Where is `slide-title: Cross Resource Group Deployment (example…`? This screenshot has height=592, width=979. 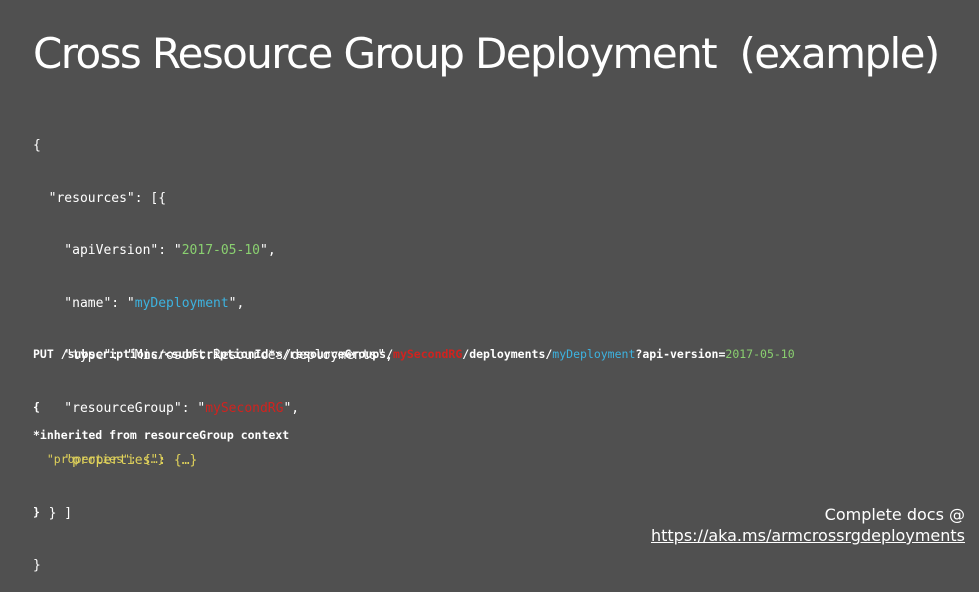 slide-title: Cross Resource Group Deployment (example… is located at coordinates (486, 53).